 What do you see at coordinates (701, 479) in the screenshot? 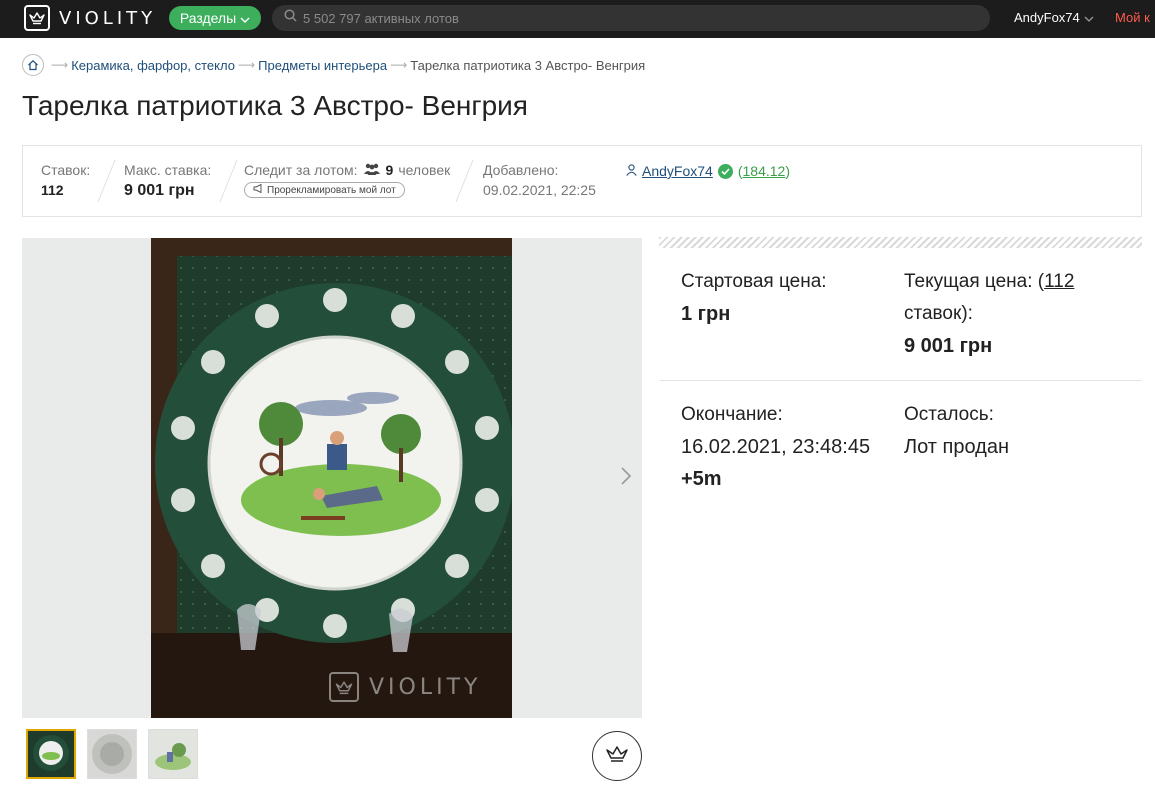
I see `end-time-extension: +5m` at bounding box center [701, 479].